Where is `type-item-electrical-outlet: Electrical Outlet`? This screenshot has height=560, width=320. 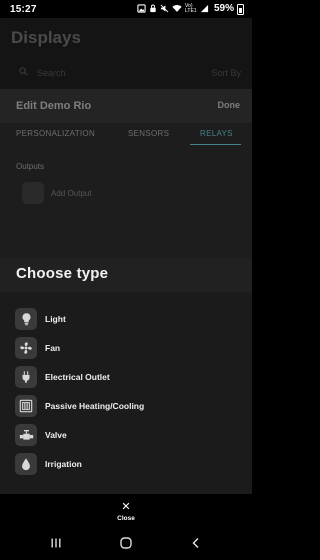 type-item-electrical-outlet: Electrical Outlet is located at coordinates (62, 377).